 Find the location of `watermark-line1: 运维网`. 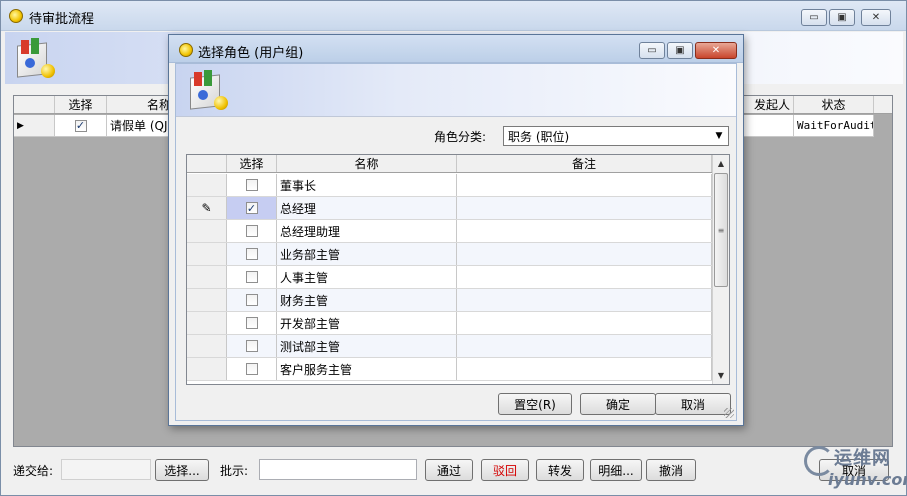

watermark-line1: 运维网 is located at coordinates (862, 458).